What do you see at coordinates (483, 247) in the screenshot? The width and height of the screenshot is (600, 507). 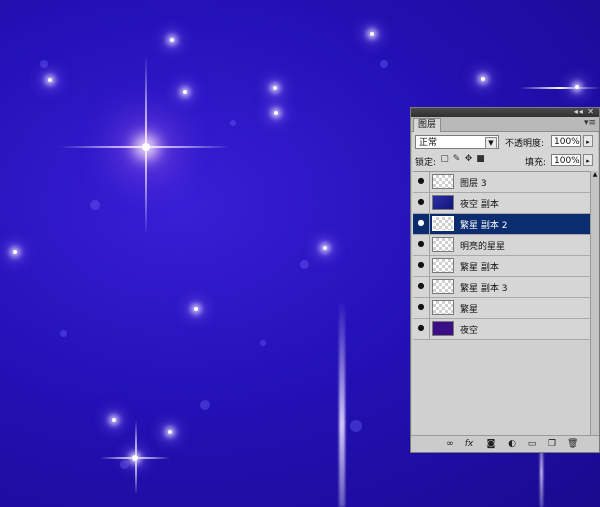 I see `layer-name: 明亮的星星` at bounding box center [483, 247].